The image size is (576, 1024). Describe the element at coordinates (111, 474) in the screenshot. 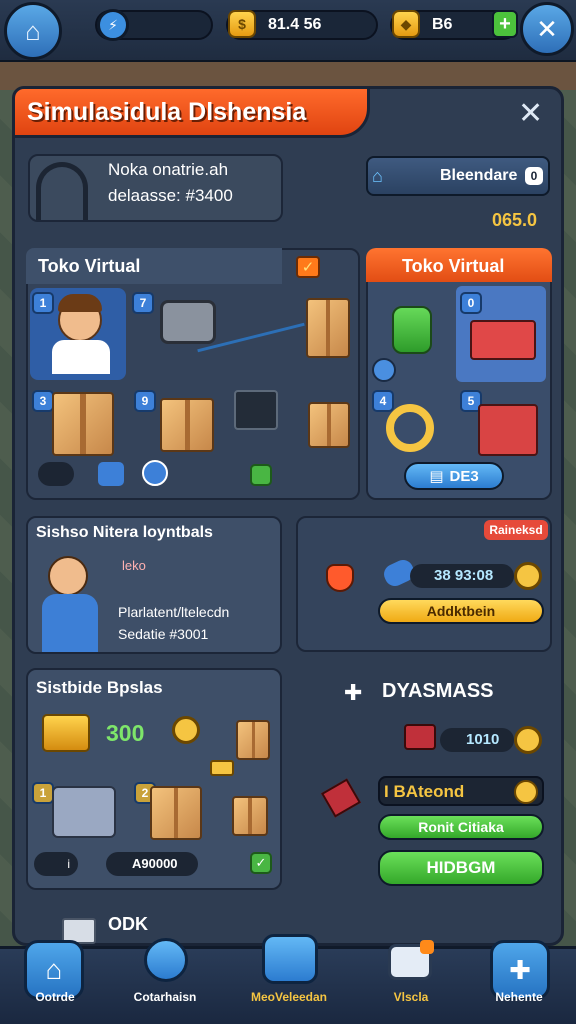

I see `tool-icon` at that location.